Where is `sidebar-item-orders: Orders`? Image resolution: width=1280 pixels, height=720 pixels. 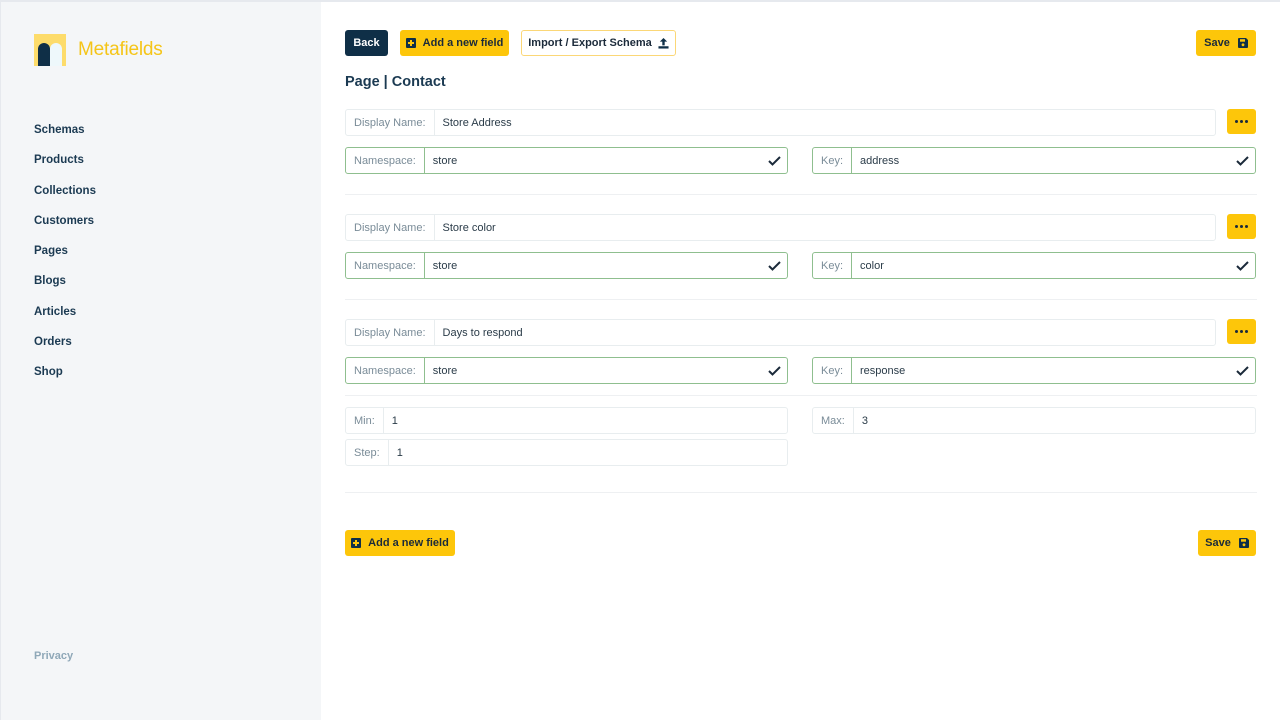
sidebar-item-orders: Orders is located at coordinates (65, 349).